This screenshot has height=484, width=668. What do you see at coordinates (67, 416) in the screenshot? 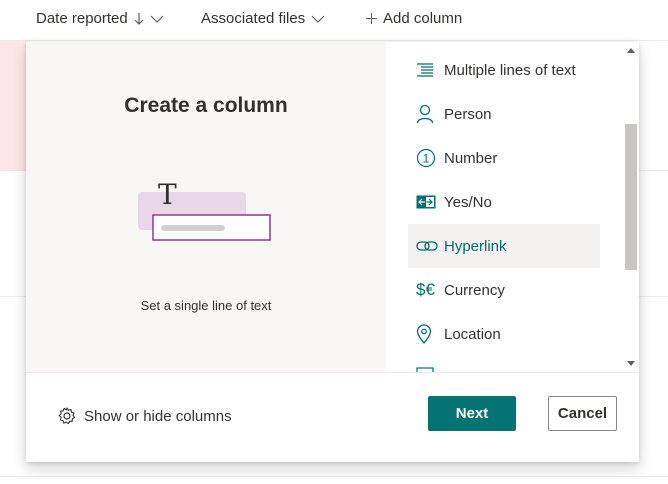
I see `gear-icon` at bounding box center [67, 416].